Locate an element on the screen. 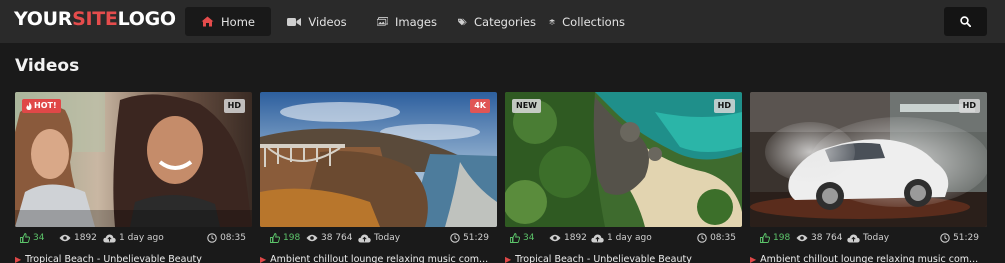 This screenshot has height=263, width=1005. logo-text-part1: YOUR is located at coordinates (43, 19).